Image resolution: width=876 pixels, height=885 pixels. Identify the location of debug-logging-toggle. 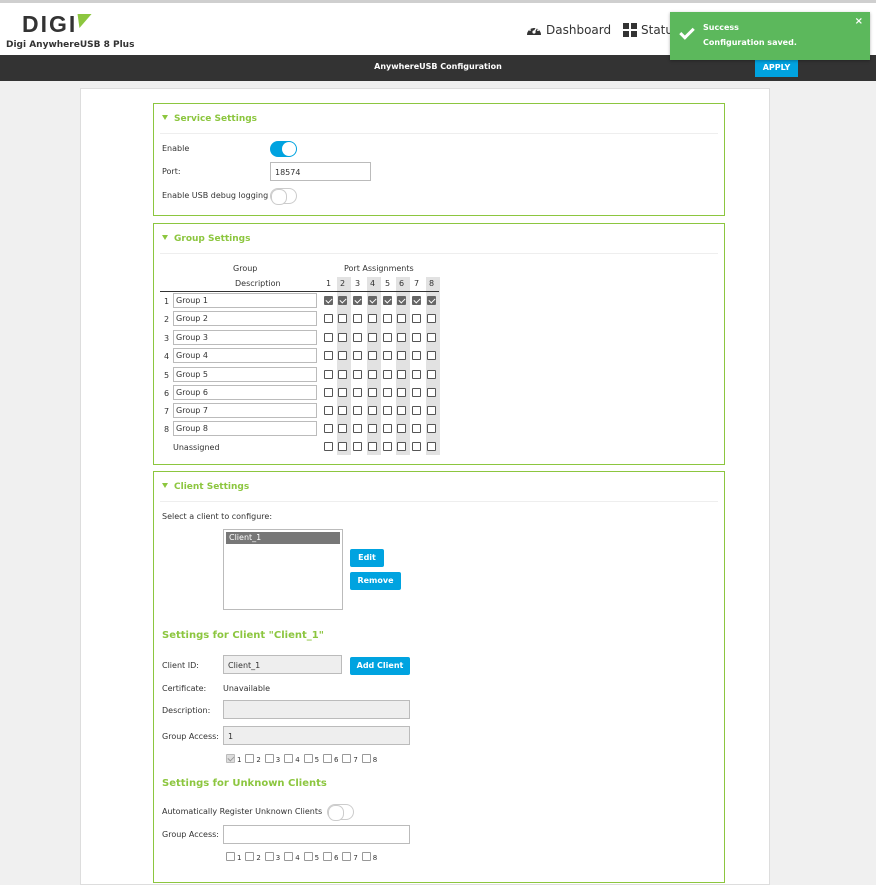
(283, 196).